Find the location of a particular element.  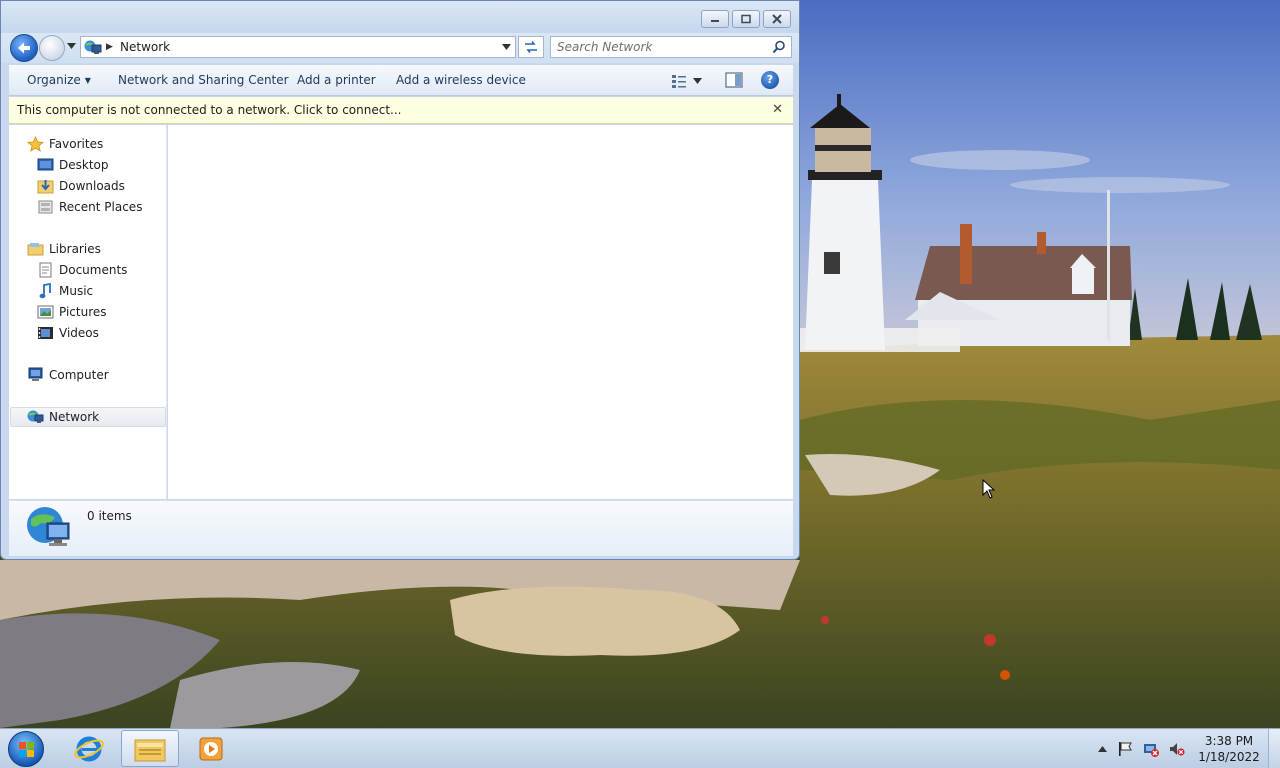

nav-videos-label: Videos is located at coordinates (79, 333).